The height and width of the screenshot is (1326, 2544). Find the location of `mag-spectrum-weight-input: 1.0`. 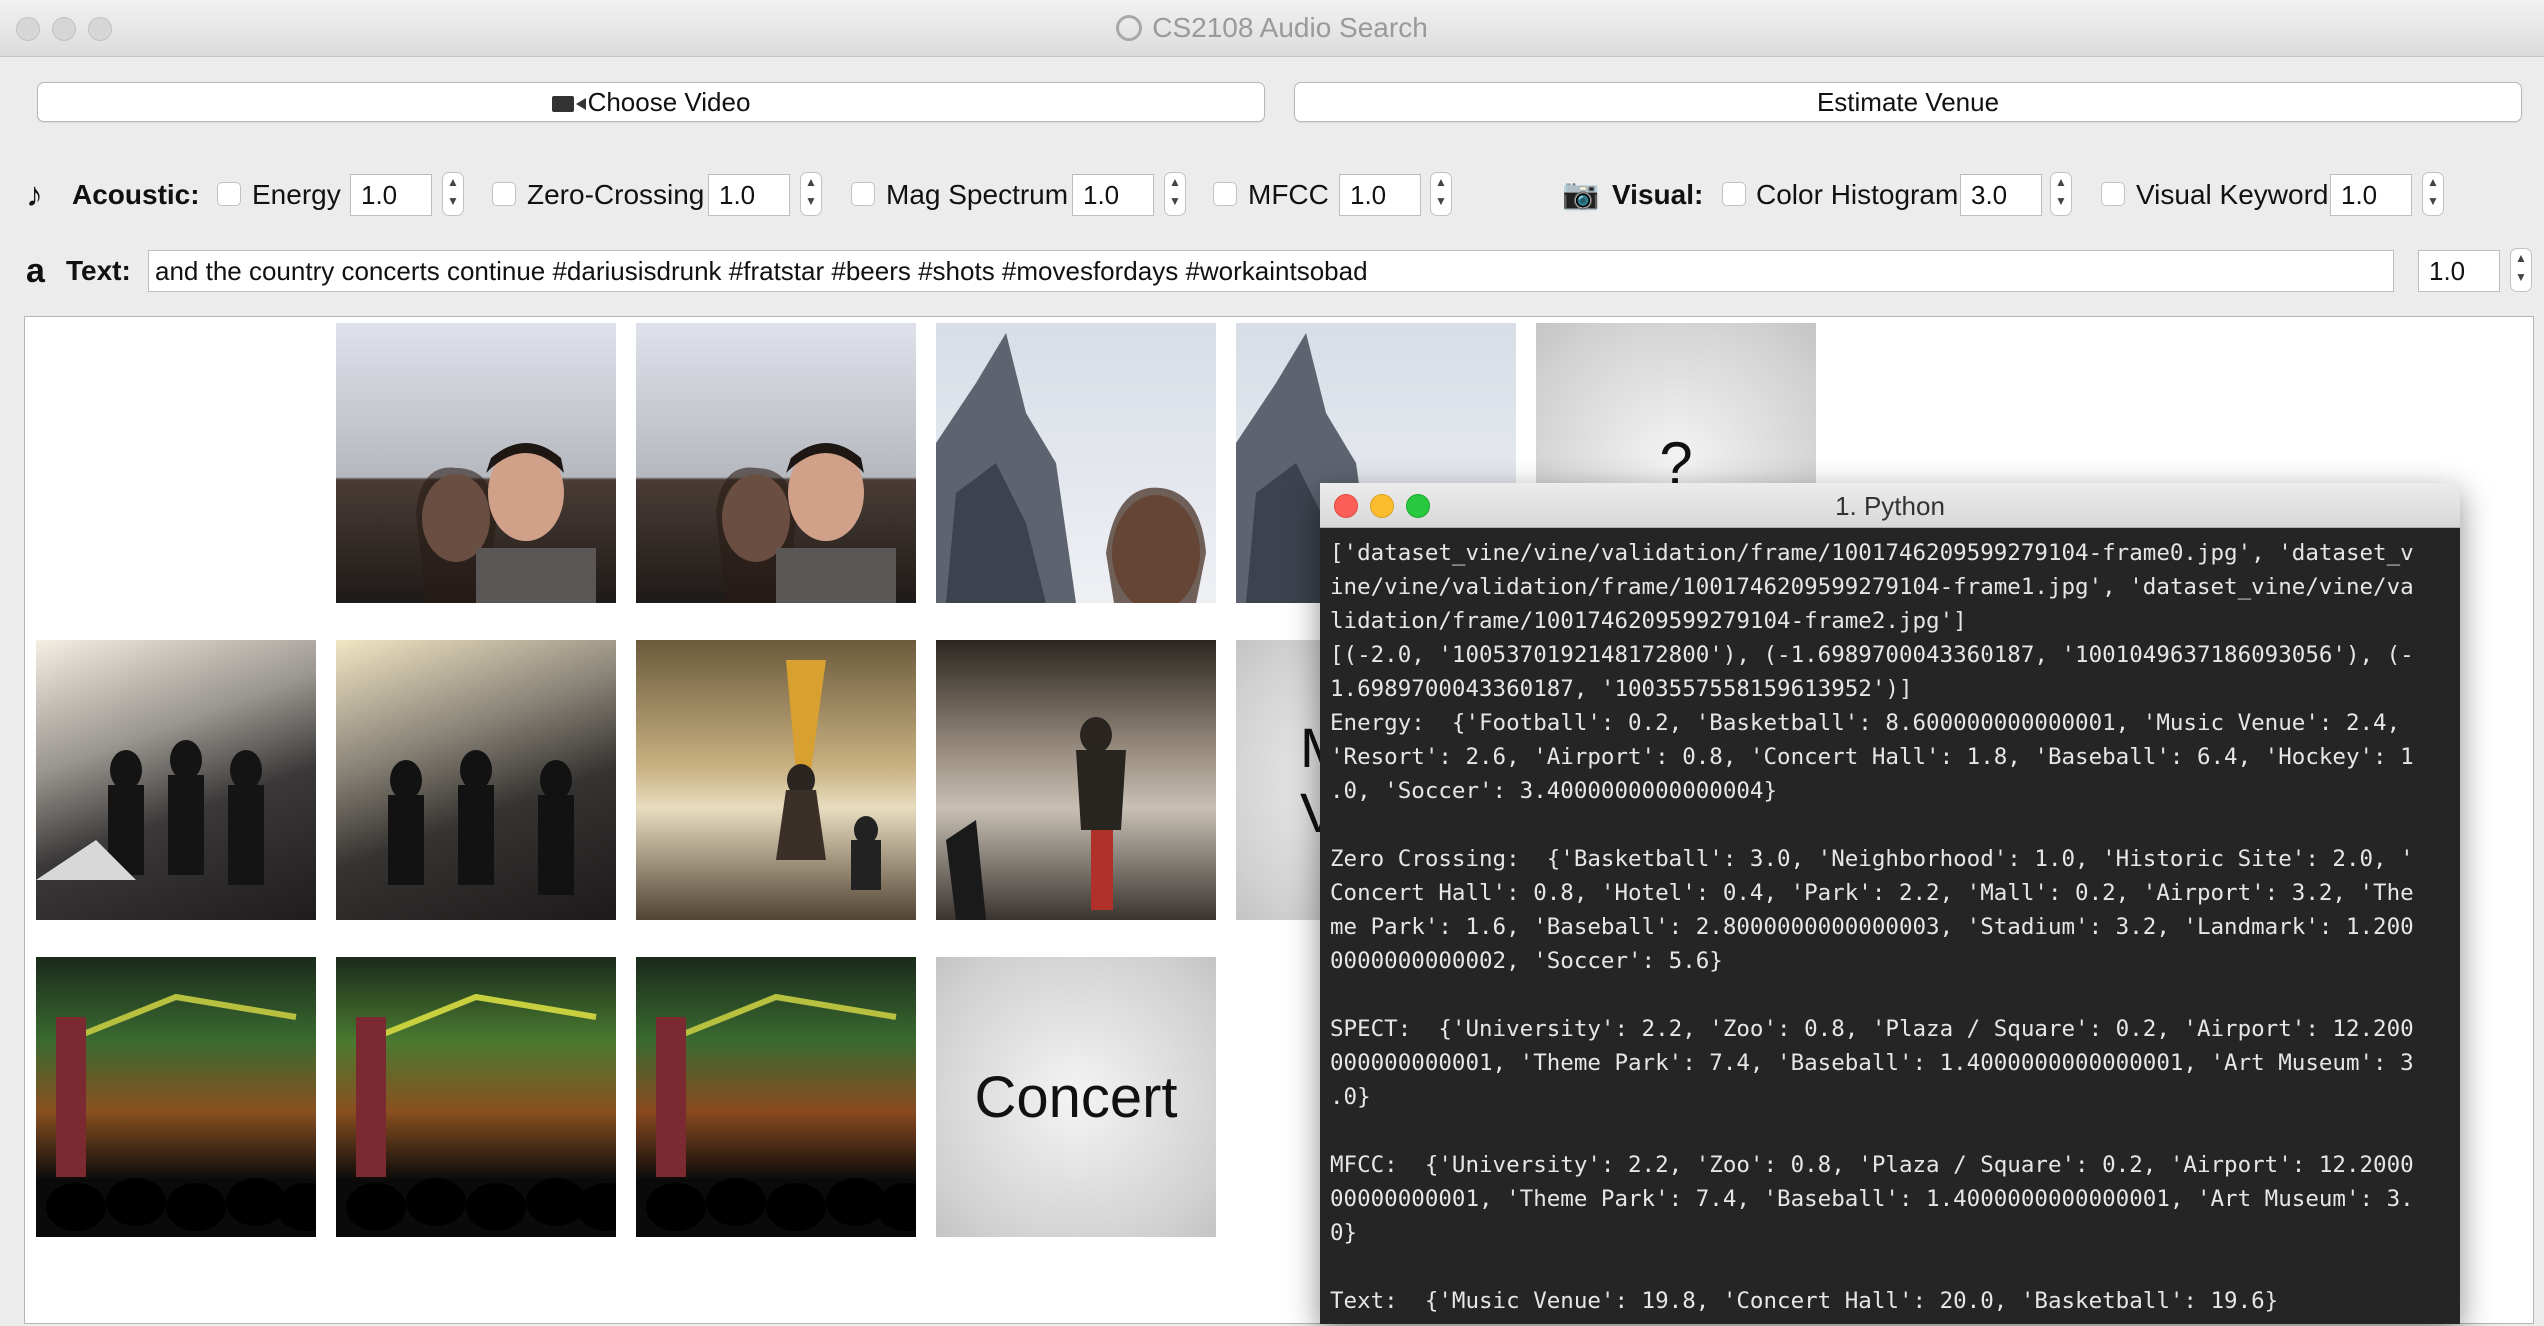

mag-spectrum-weight-input: 1.0 is located at coordinates (1113, 195).